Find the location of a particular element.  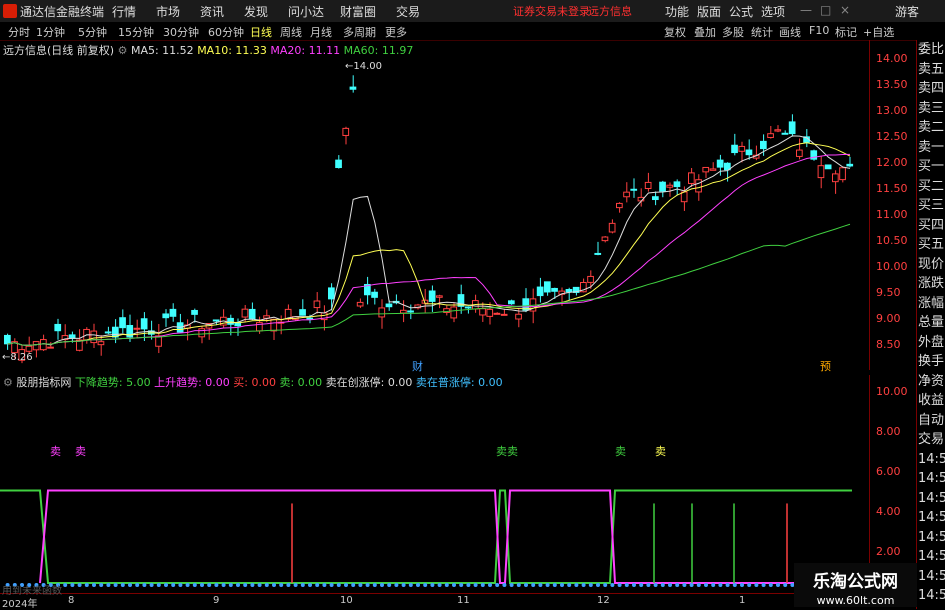

tab-5min: 5分钟 is located at coordinates (92, 32).